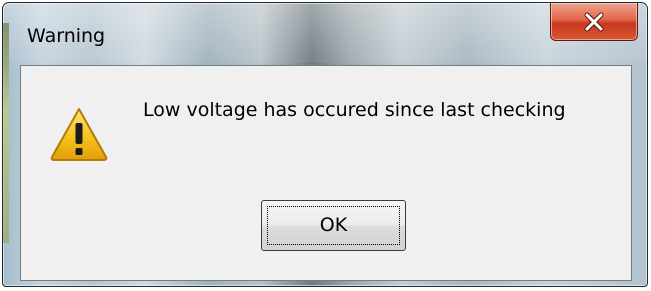  Describe the element at coordinates (79, 134) in the screenshot. I see `warning-icon` at that location.